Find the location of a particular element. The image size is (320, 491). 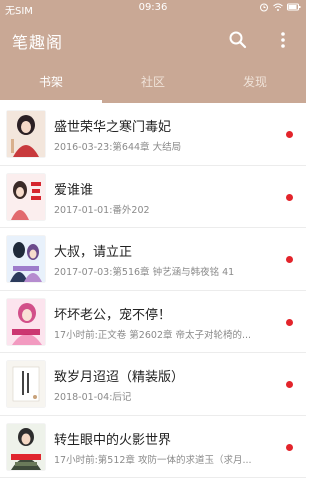

book-row: 爱谁谁 2017-01-01:番外202 is located at coordinates (153, 196).